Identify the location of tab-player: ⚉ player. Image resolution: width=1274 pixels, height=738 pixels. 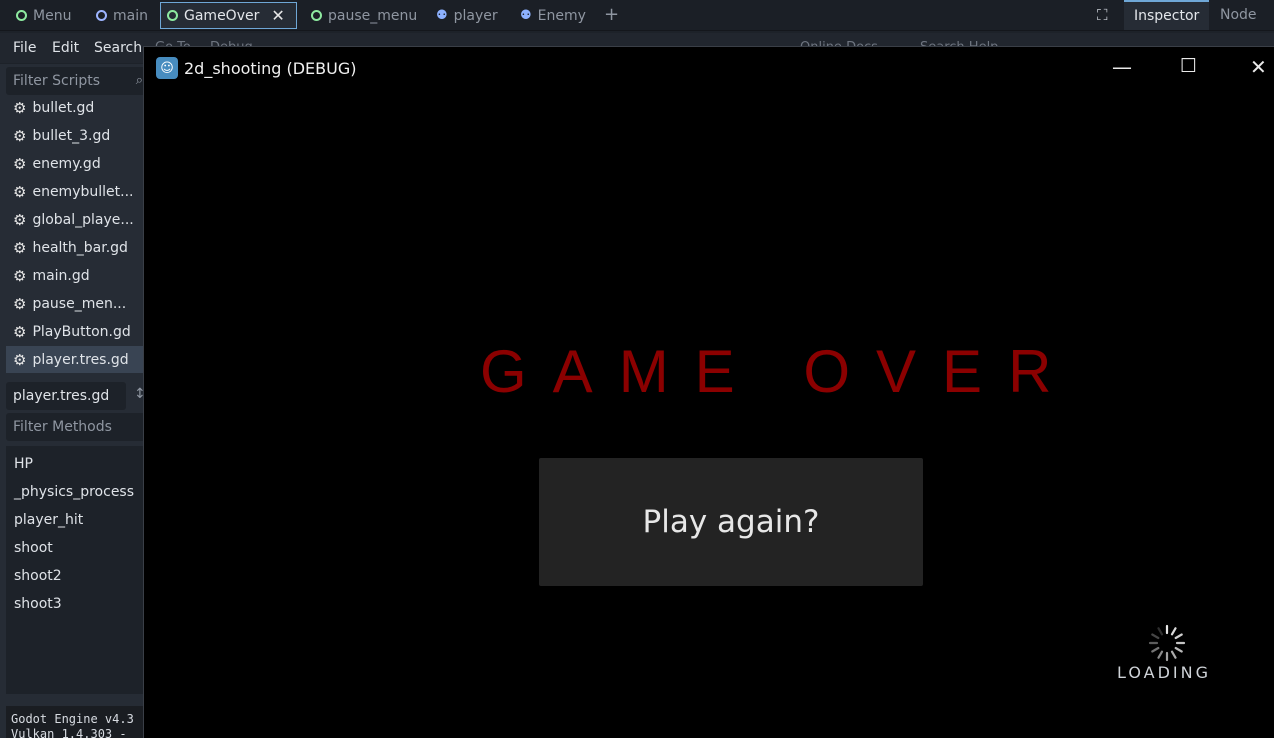
(467, 15).